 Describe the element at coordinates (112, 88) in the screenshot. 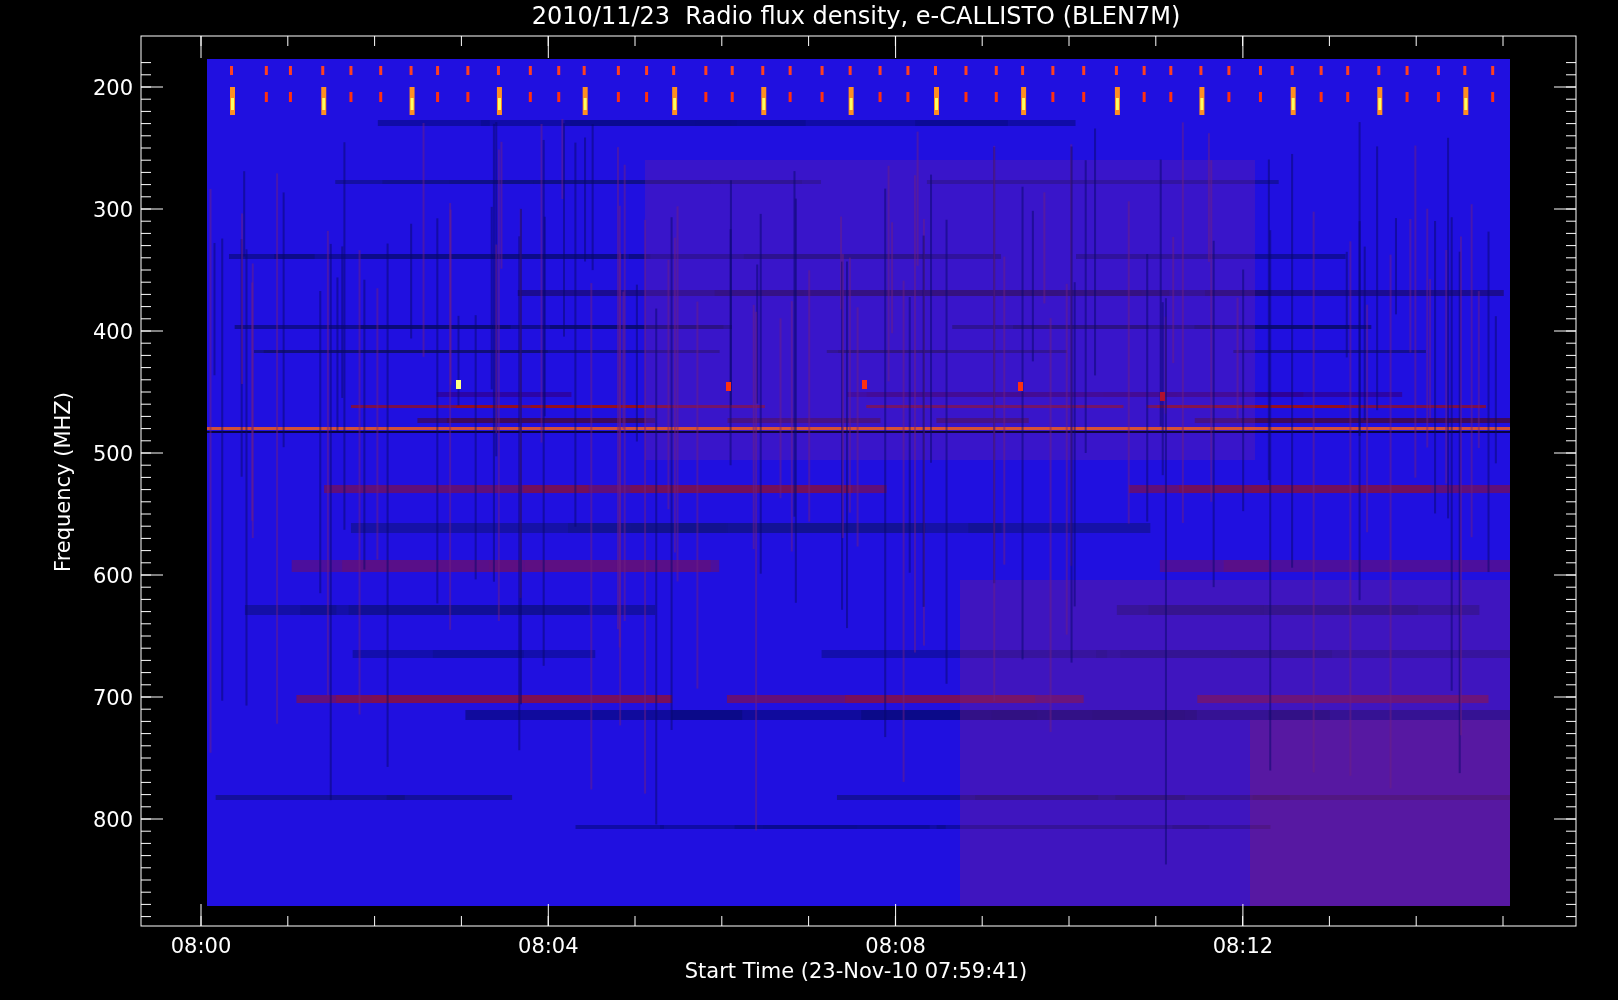

I see `y-tick-label: 200` at that location.